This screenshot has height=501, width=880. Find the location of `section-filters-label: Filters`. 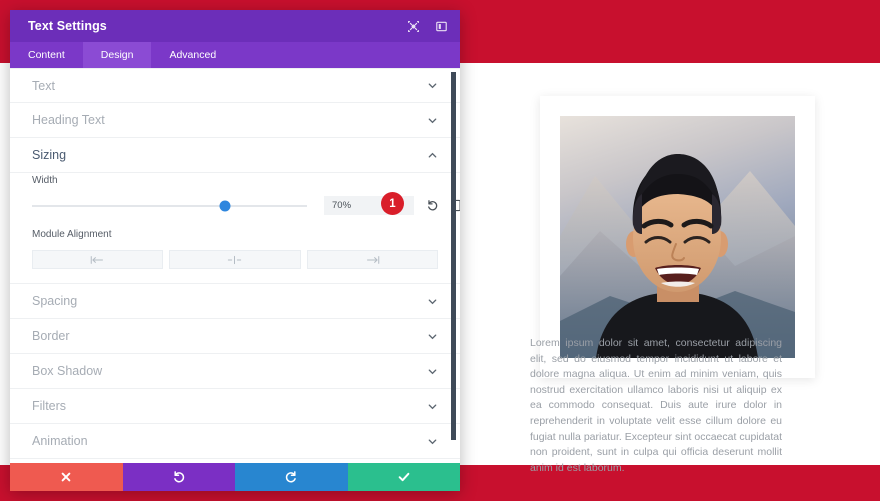

section-filters-label: Filters is located at coordinates (49, 406).